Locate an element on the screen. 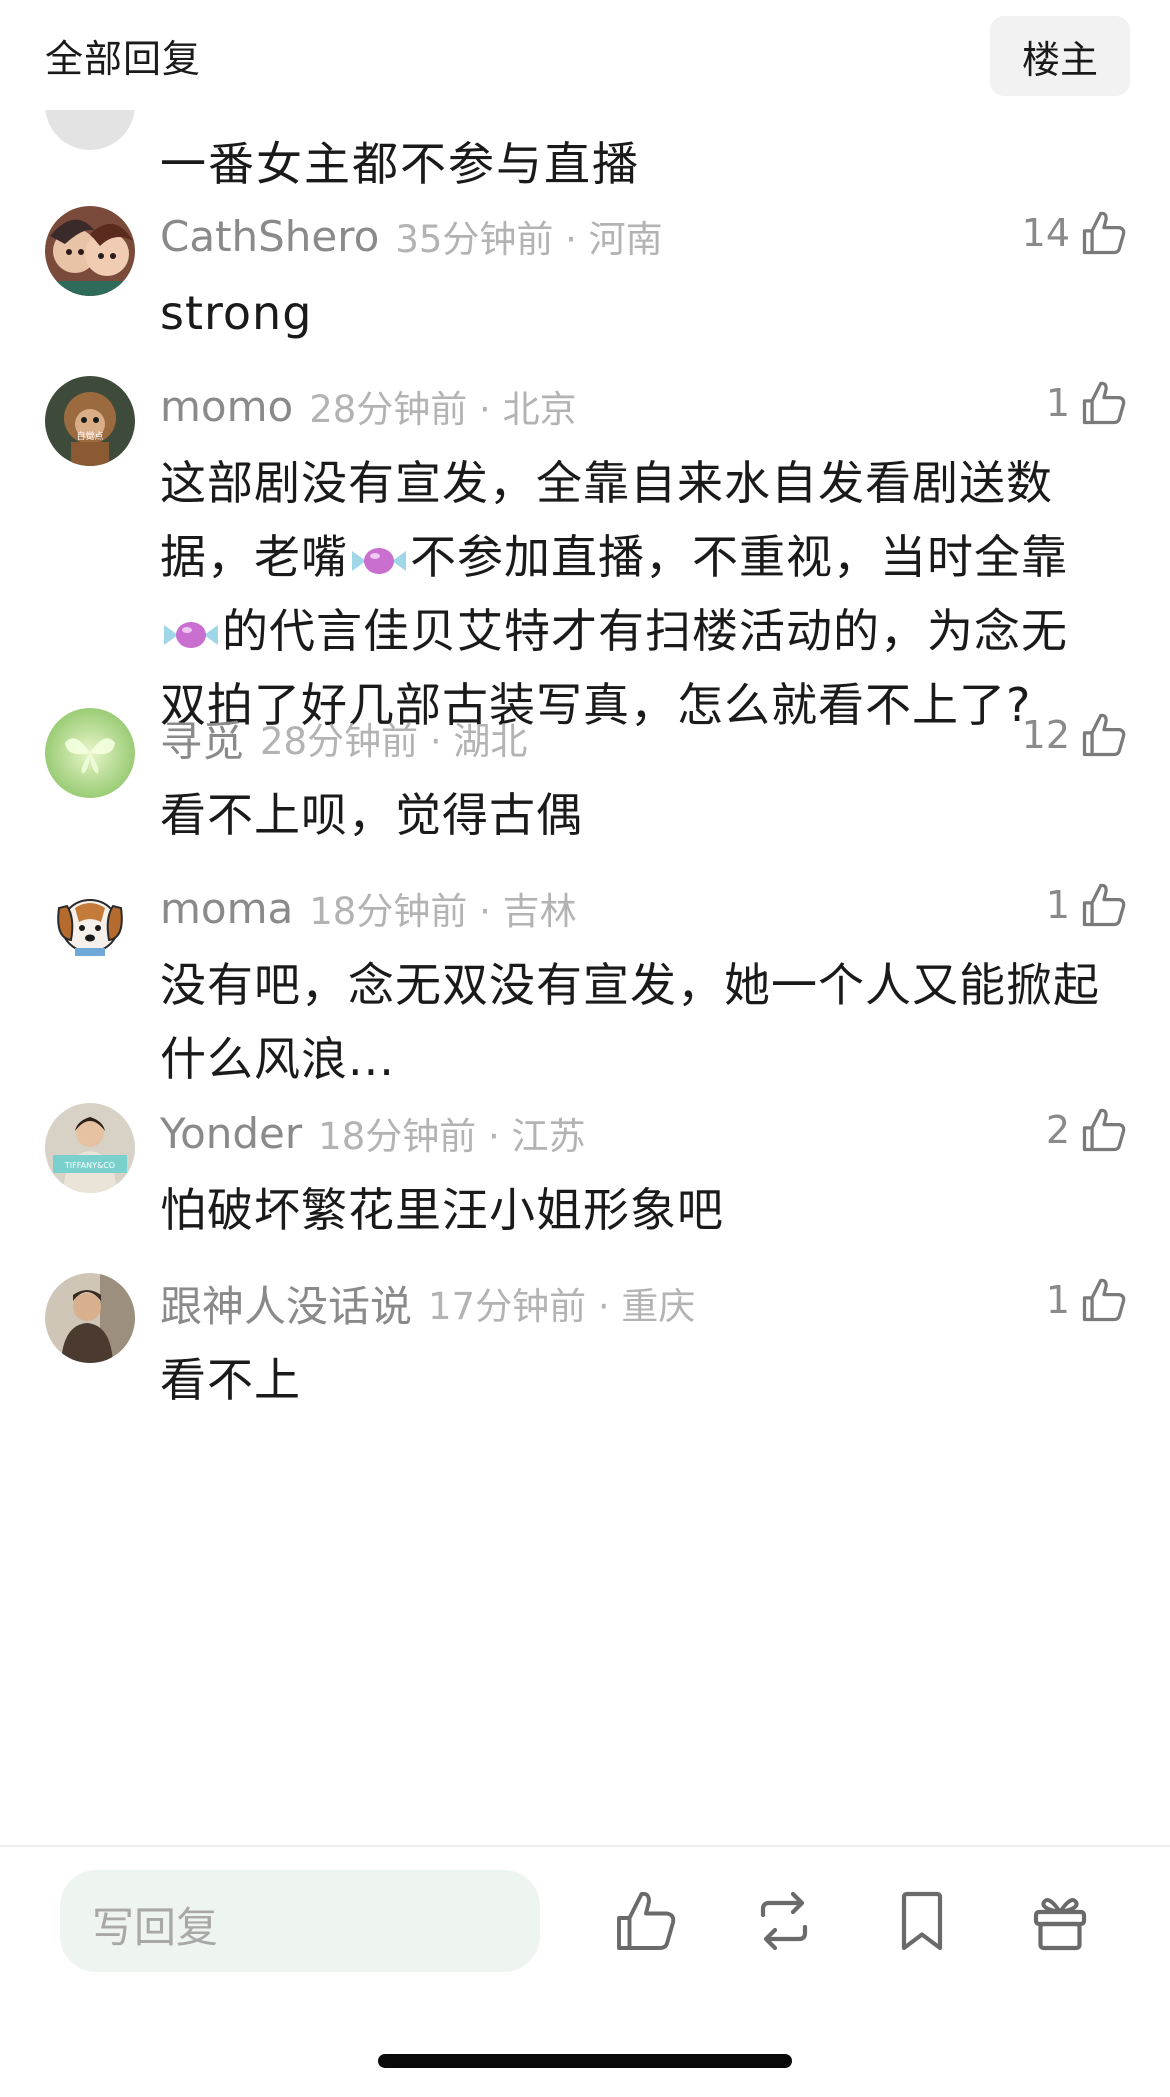 The height and width of the screenshot is (2097, 1170). previous-comment-text: 一番女主都不参与直播 is located at coordinates (400, 164).